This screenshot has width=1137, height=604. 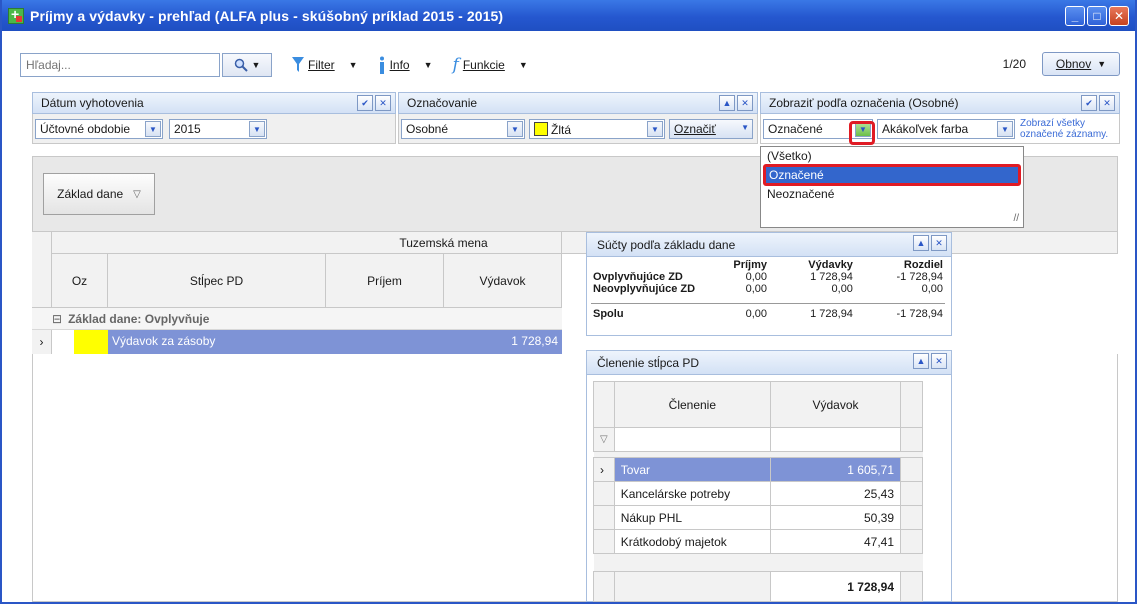 What do you see at coordinates (946, 129) in the screenshot?
I see `show-color-select: Akákoľvek farba ▼` at bounding box center [946, 129].